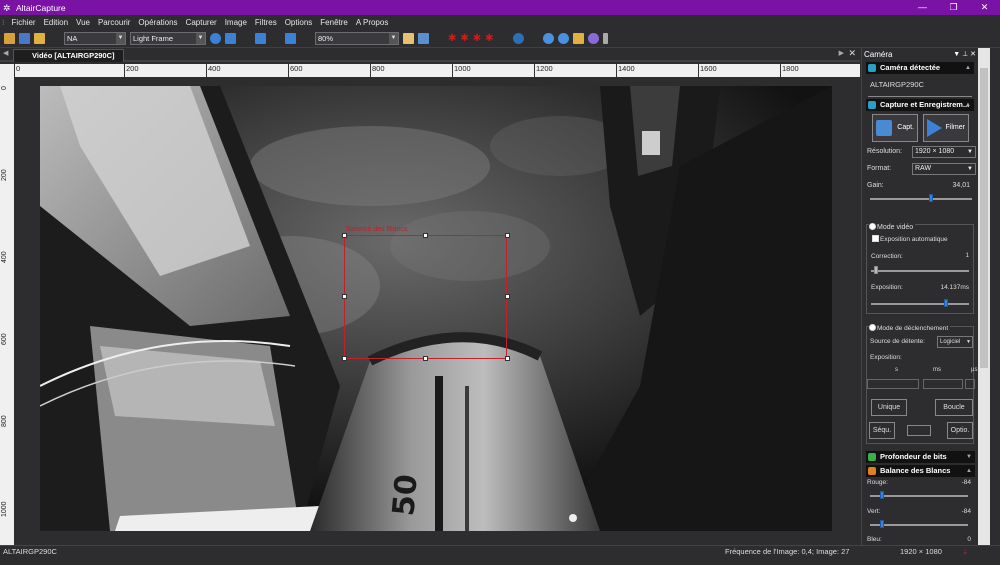 The image size is (1000, 565). What do you see at coordinates (132, 68) in the screenshot?
I see `ruler-label: 200` at bounding box center [132, 68].